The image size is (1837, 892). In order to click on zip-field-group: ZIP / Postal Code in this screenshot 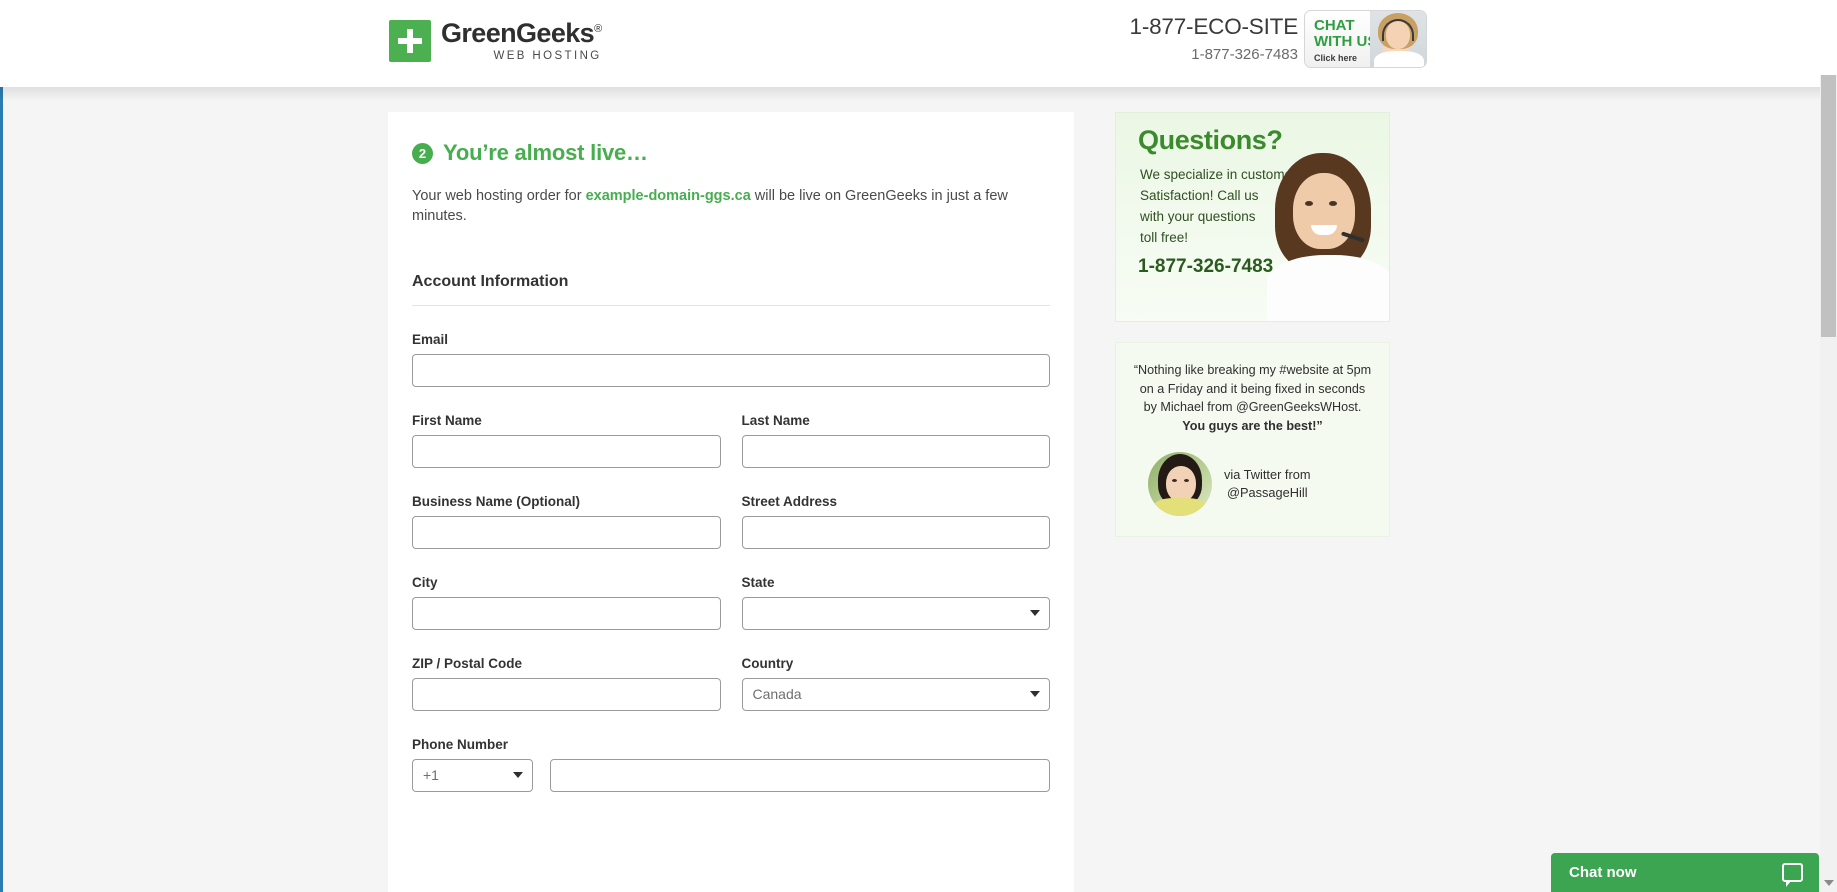, I will do `click(566, 683)`.